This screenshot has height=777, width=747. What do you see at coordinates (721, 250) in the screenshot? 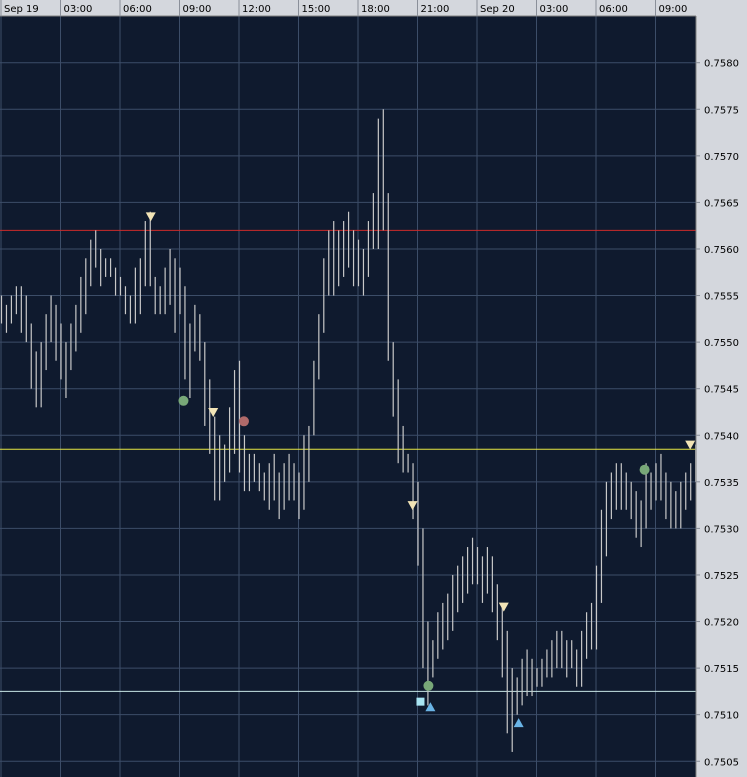
I see `y-tick-label: 0.7560` at bounding box center [721, 250].